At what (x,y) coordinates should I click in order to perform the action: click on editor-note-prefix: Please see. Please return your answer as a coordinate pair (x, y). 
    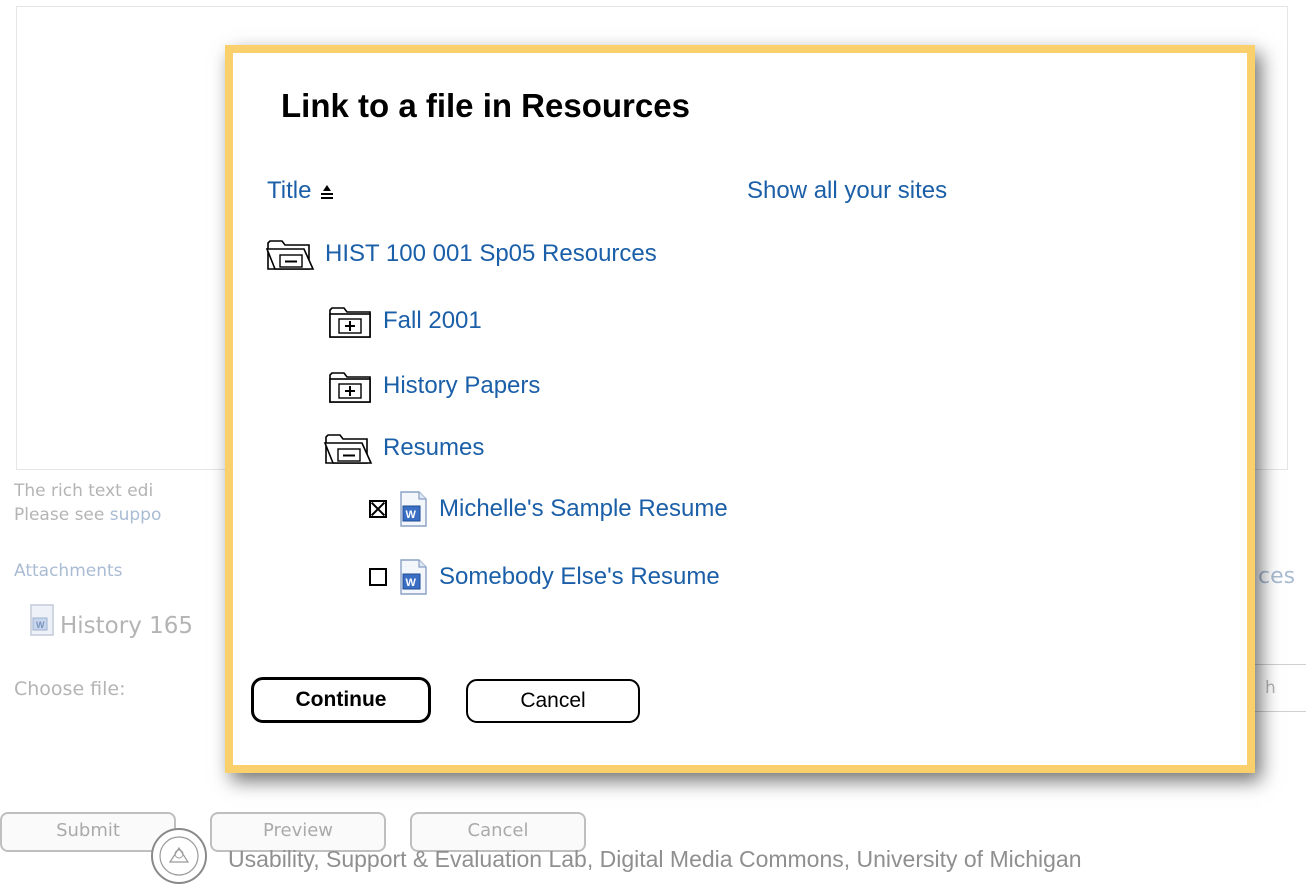
    Looking at the image, I should click on (62, 515).